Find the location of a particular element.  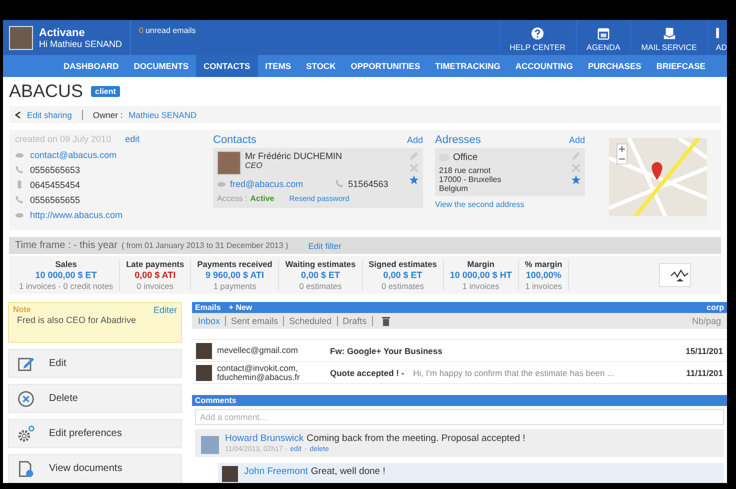

unread-label: unread emails is located at coordinates (170, 30).